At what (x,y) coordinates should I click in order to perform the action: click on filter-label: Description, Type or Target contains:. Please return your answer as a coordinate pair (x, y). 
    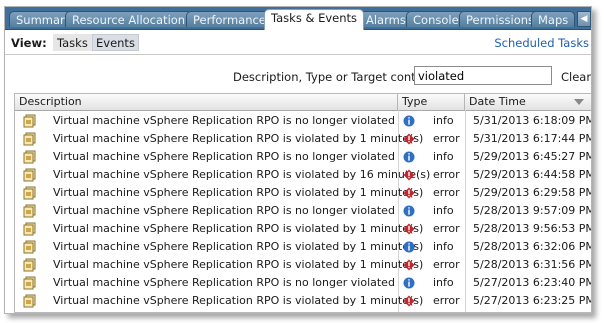
    Looking at the image, I should click on (338, 77).